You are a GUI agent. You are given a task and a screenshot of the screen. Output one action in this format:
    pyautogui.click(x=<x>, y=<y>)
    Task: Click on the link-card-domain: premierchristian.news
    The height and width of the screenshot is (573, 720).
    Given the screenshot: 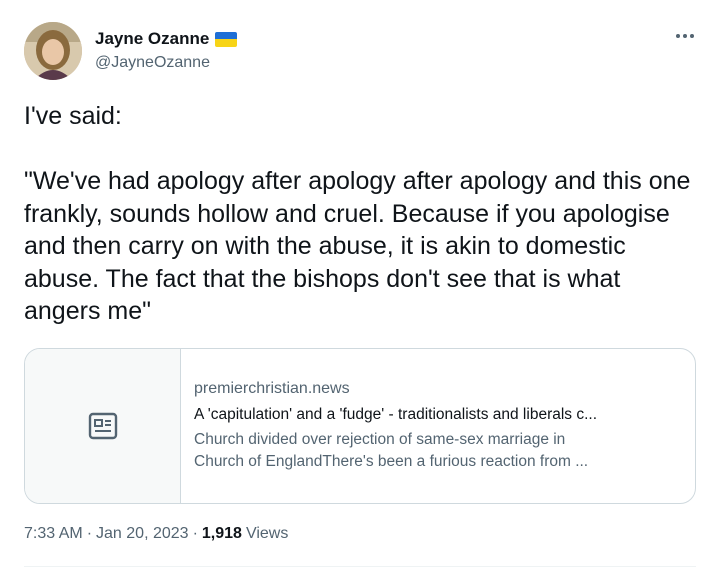 What is the action you would take?
    pyautogui.click(x=272, y=388)
    